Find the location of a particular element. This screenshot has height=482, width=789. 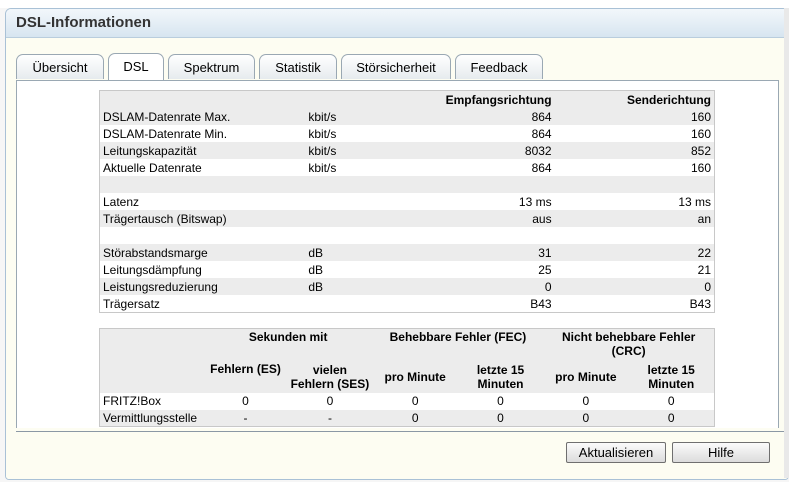

table-header-row: Empfangsrichtung Senderichtung is located at coordinates (407, 99).